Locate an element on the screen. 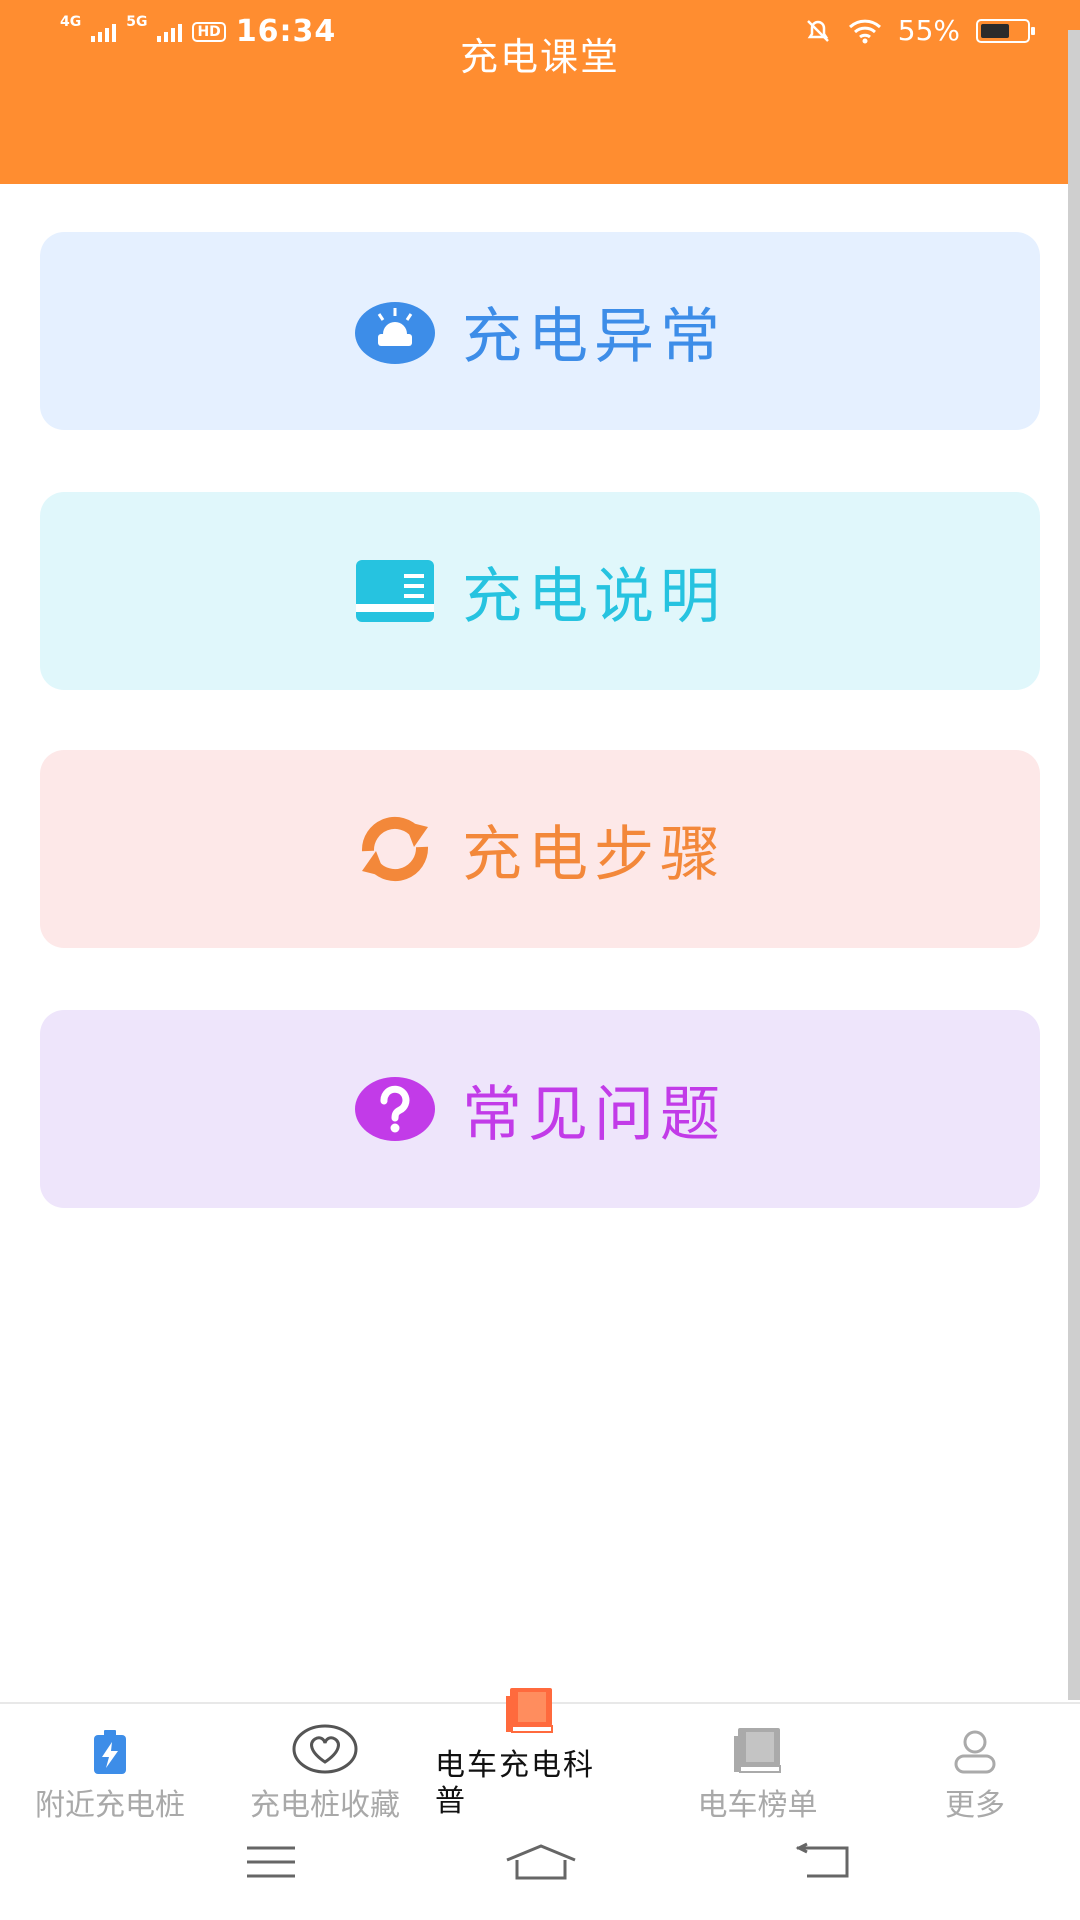 The image size is (1080, 1920). menu-icon is located at coordinates (271, 1862).